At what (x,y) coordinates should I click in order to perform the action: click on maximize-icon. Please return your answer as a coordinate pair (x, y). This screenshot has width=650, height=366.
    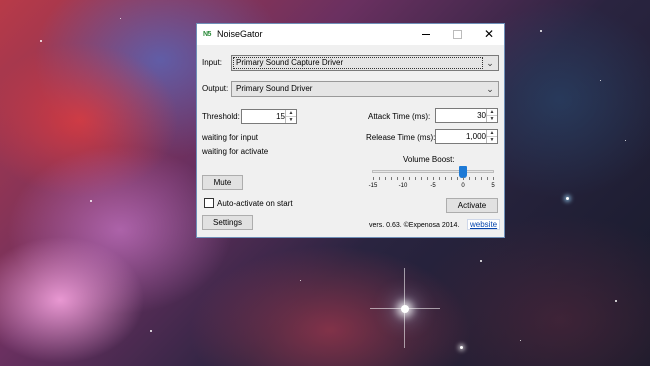
    Looking at the image, I should click on (457, 34).